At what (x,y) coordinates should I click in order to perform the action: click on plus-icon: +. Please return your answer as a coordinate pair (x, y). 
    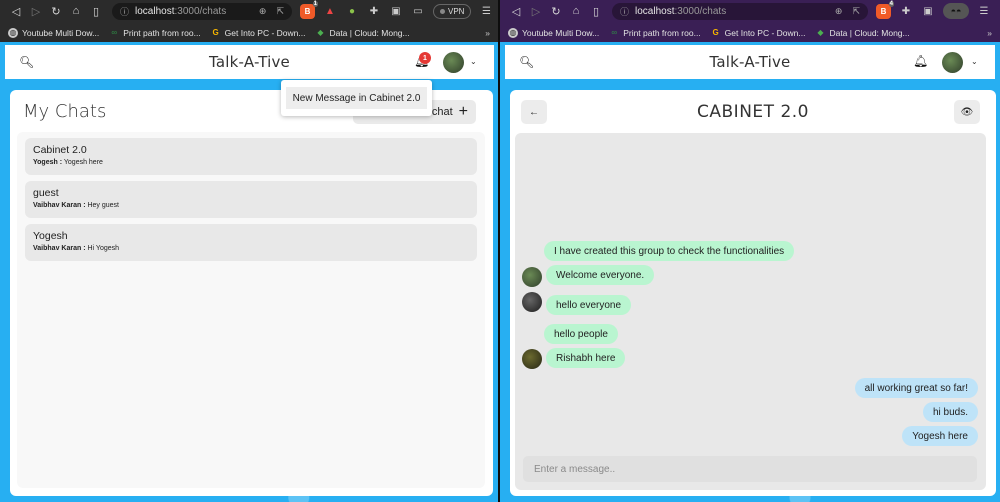
    Looking at the image, I should click on (463, 111).